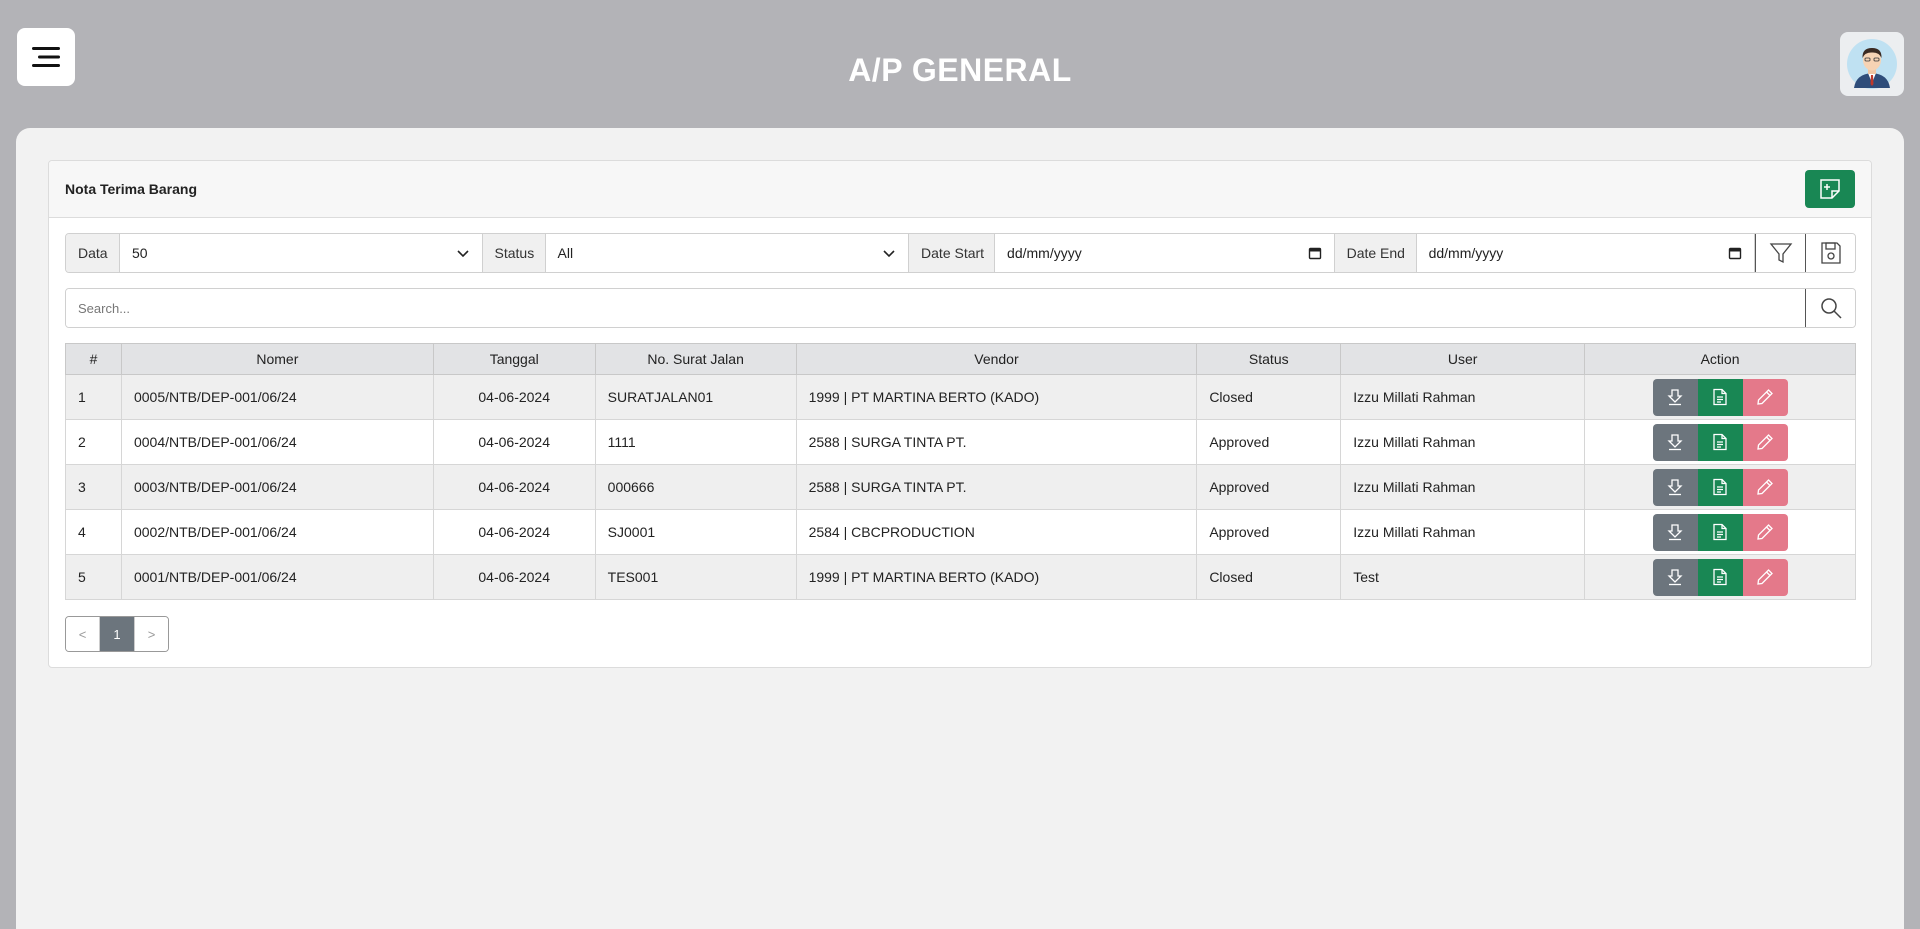 The height and width of the screenshot is (929, 1920). What do you see at coordinates (93, 397) in the screenshot?
I see `cell-no: 1` at bounding box center [93, 397].